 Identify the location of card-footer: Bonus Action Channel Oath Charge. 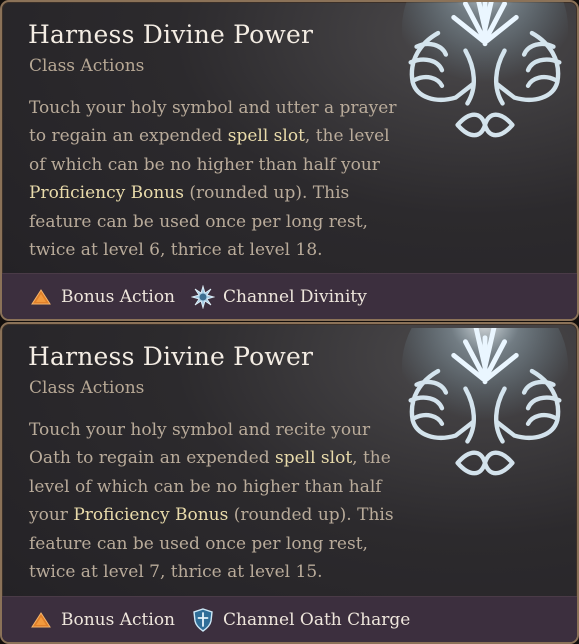
(289, 619).